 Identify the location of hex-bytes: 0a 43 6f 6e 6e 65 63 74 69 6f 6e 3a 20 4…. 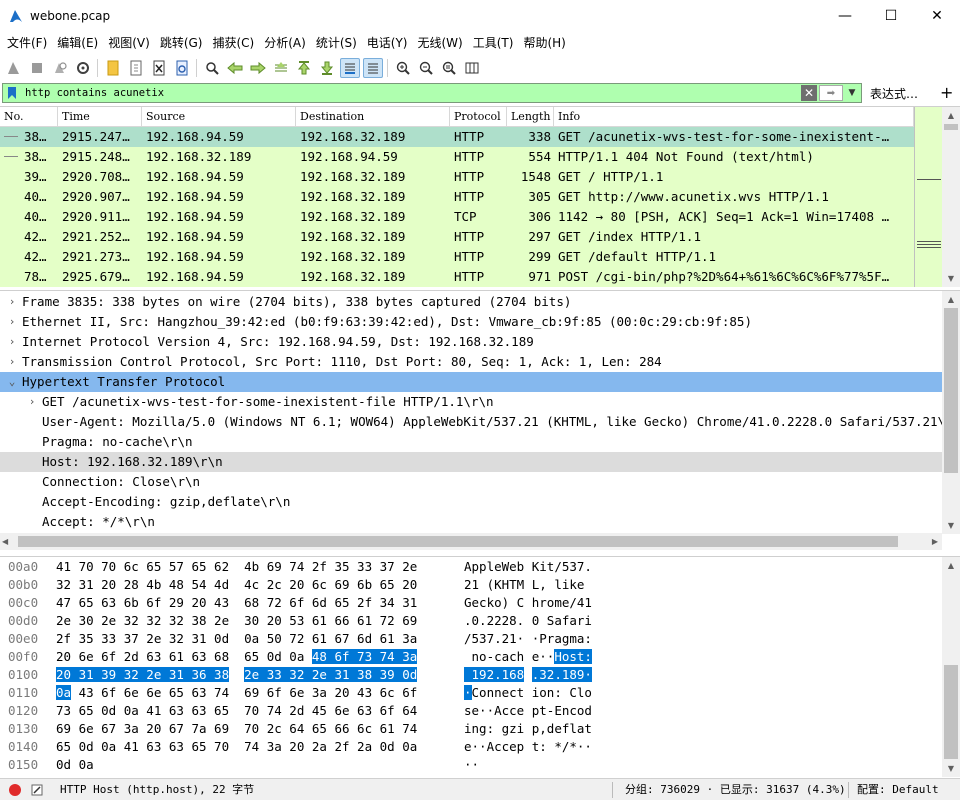
(236, 693).